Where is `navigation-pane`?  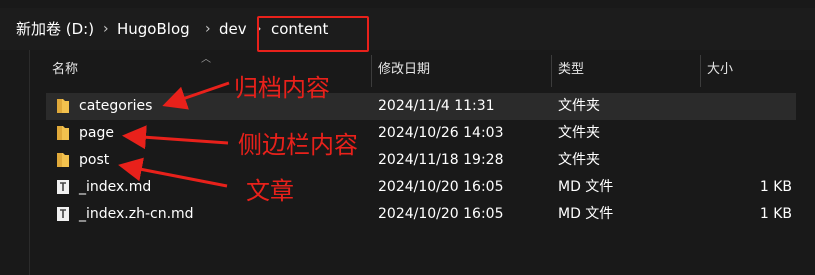 navigation-pane is located at coordinates (15, 162).